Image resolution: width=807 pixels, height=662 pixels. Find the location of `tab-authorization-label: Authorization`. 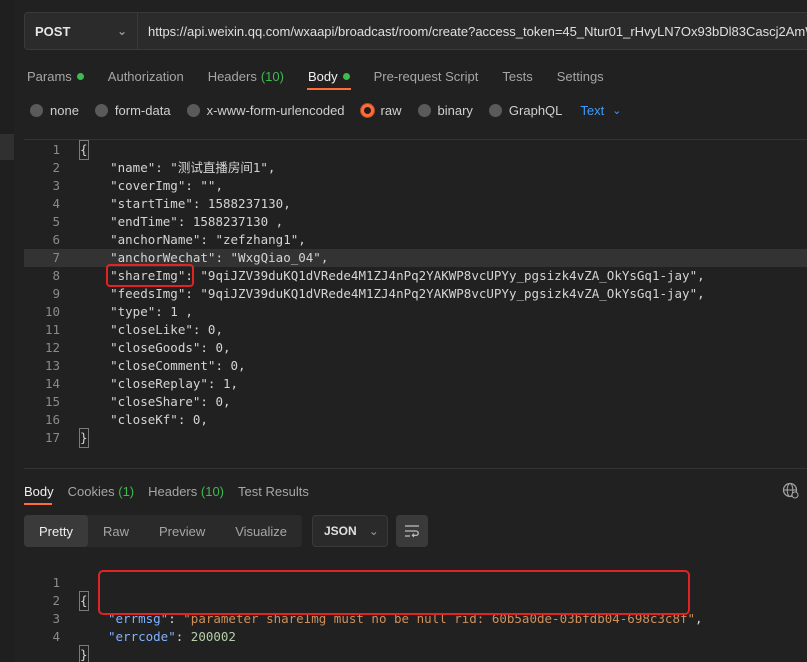

tab-authorization-label: Authorization is located at coordinates (145, 76).